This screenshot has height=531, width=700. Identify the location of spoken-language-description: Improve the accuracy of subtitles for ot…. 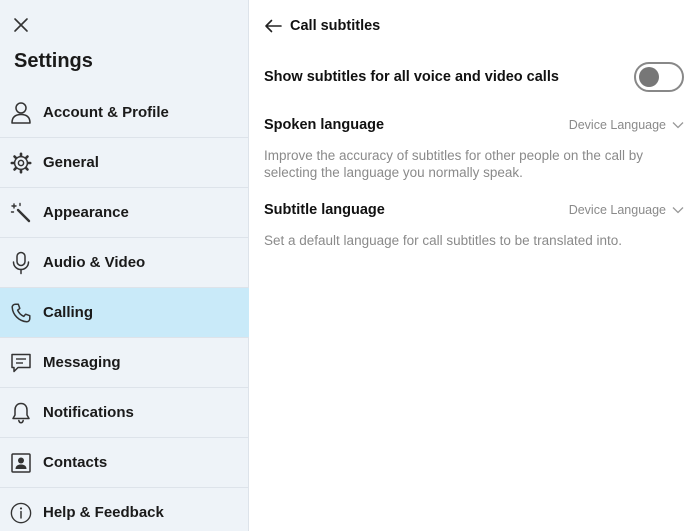
(453, 164).